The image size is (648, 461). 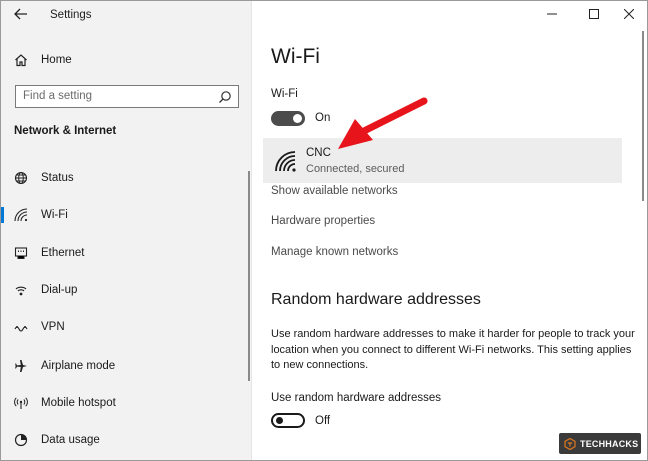 What do you see at coordinates (54, 215) in the screenshot?
I see `sidebar-item-label: Wi-Fi` at bounding box center [54, 215].